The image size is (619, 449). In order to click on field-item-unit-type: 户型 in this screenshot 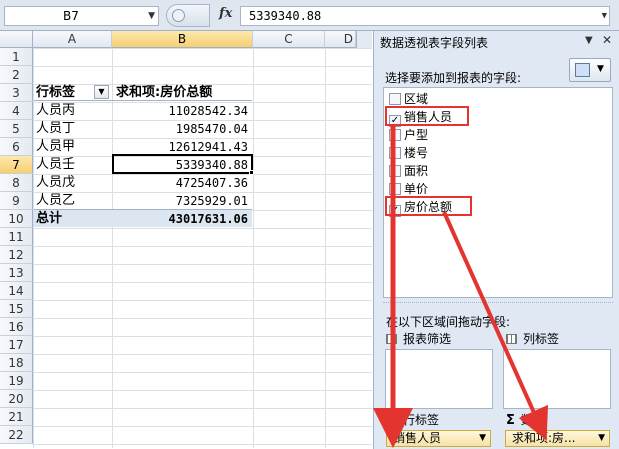, I will do `click(408, 135)`.